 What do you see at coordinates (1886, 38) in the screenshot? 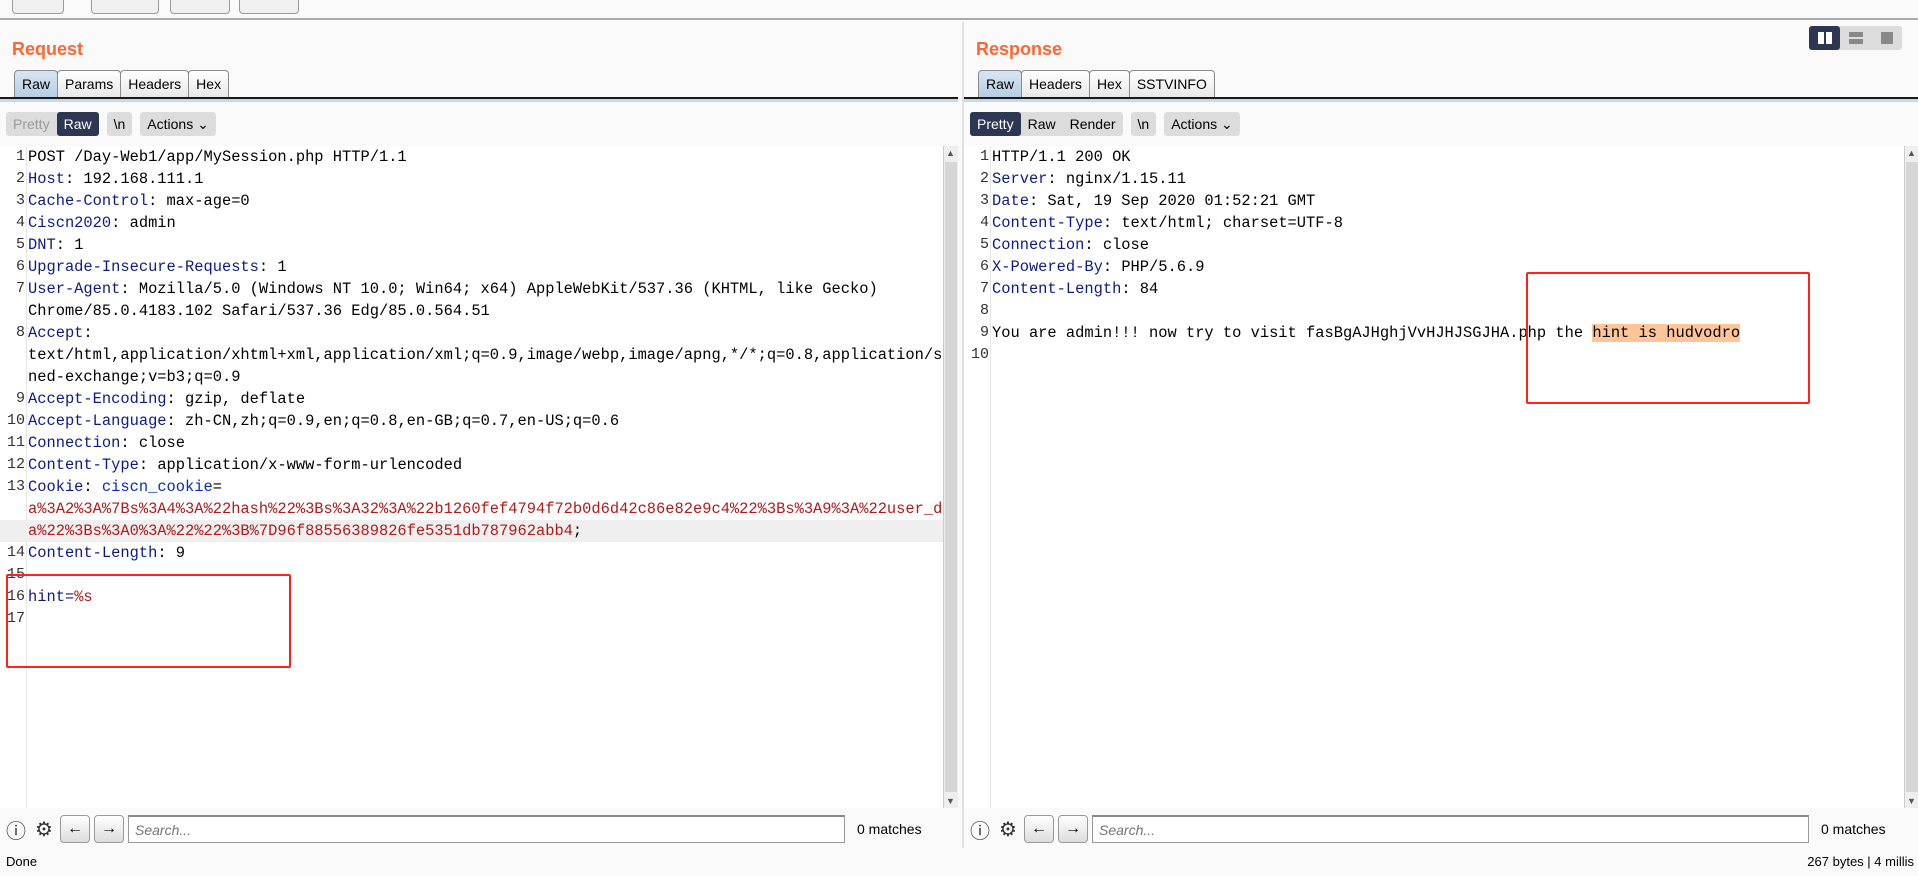
I see `single-pane-icon` at bounding box center [1886, 38].